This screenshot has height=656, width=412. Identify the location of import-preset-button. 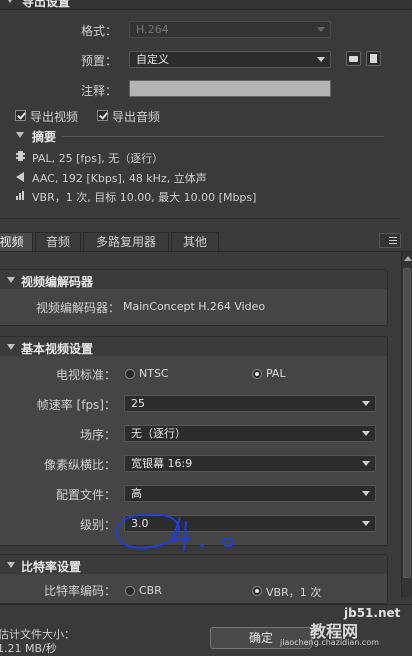
(373, 58).